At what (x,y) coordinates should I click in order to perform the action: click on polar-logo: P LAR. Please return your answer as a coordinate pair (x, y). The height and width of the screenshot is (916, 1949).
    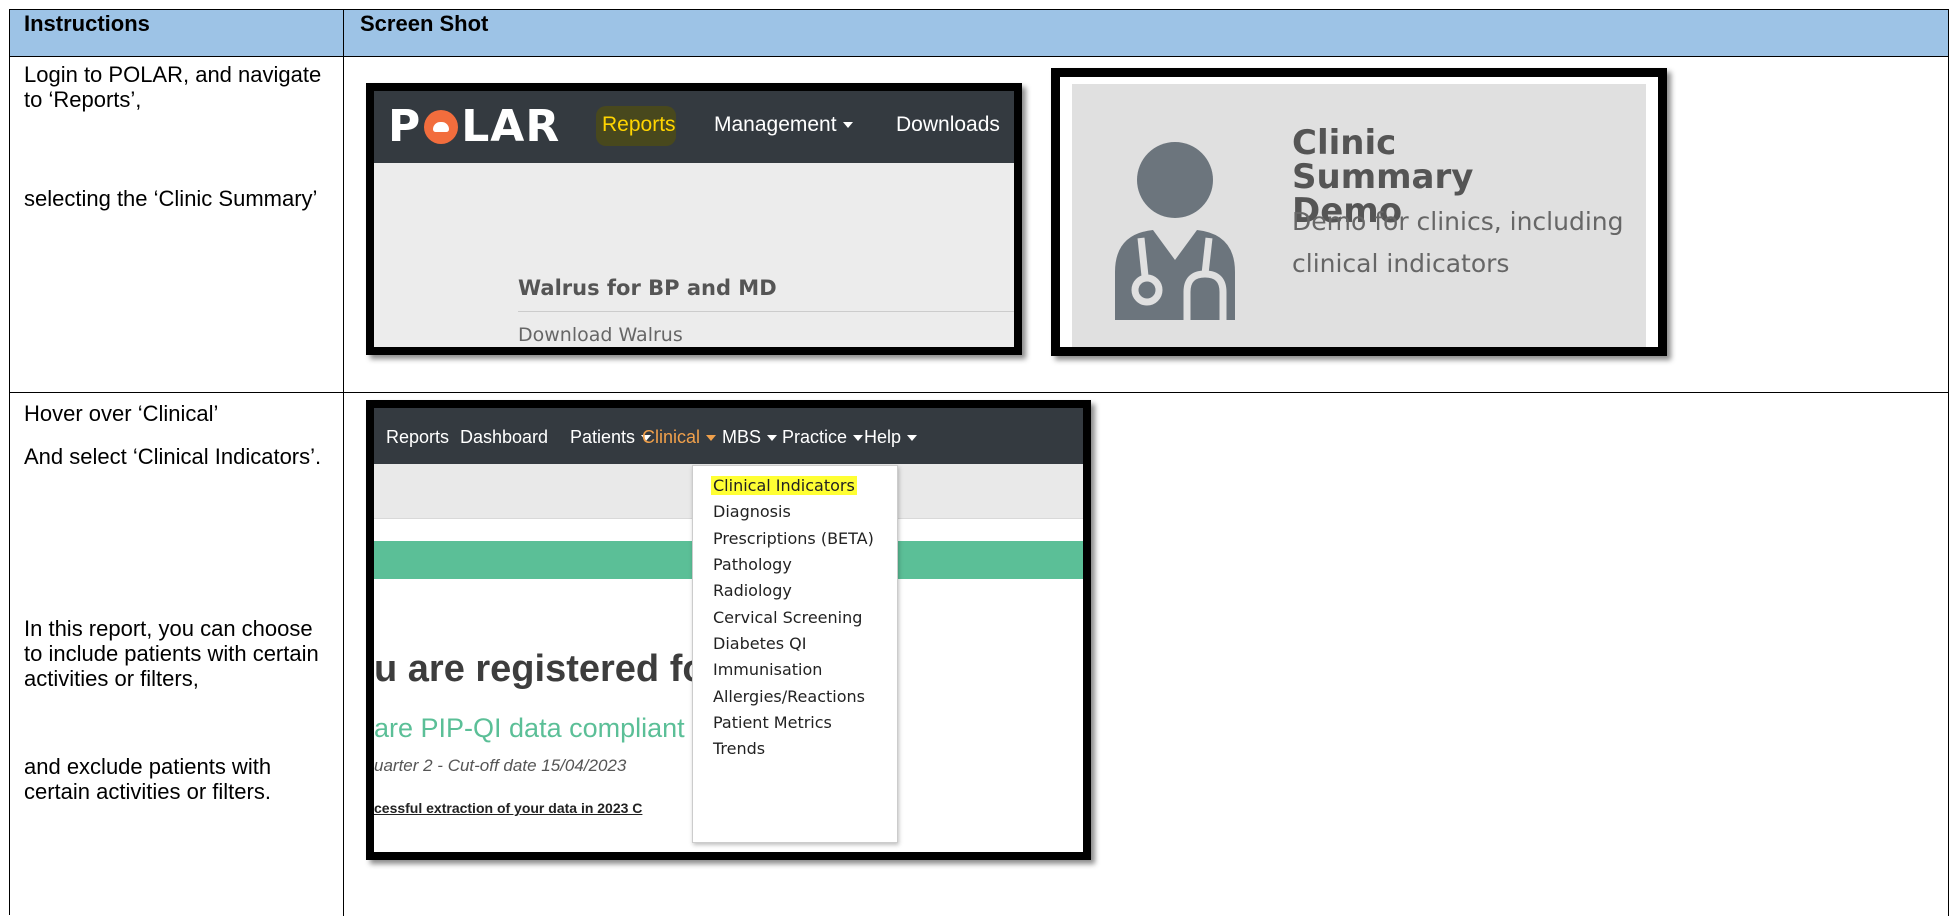
    Looking at the image, I should click on (474, 126).